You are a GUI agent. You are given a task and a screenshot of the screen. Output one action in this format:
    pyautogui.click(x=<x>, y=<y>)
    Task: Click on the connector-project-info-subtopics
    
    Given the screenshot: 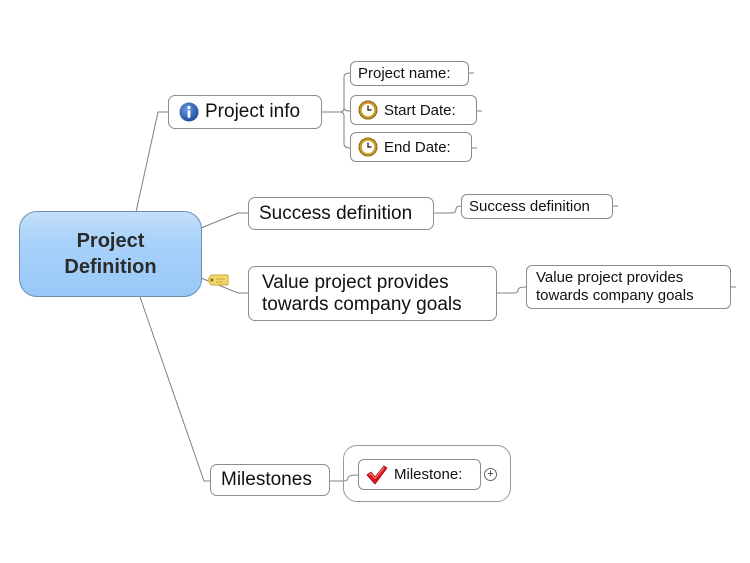 What is the action you would take?
    pyautogui.click(x=336, y=110)
    